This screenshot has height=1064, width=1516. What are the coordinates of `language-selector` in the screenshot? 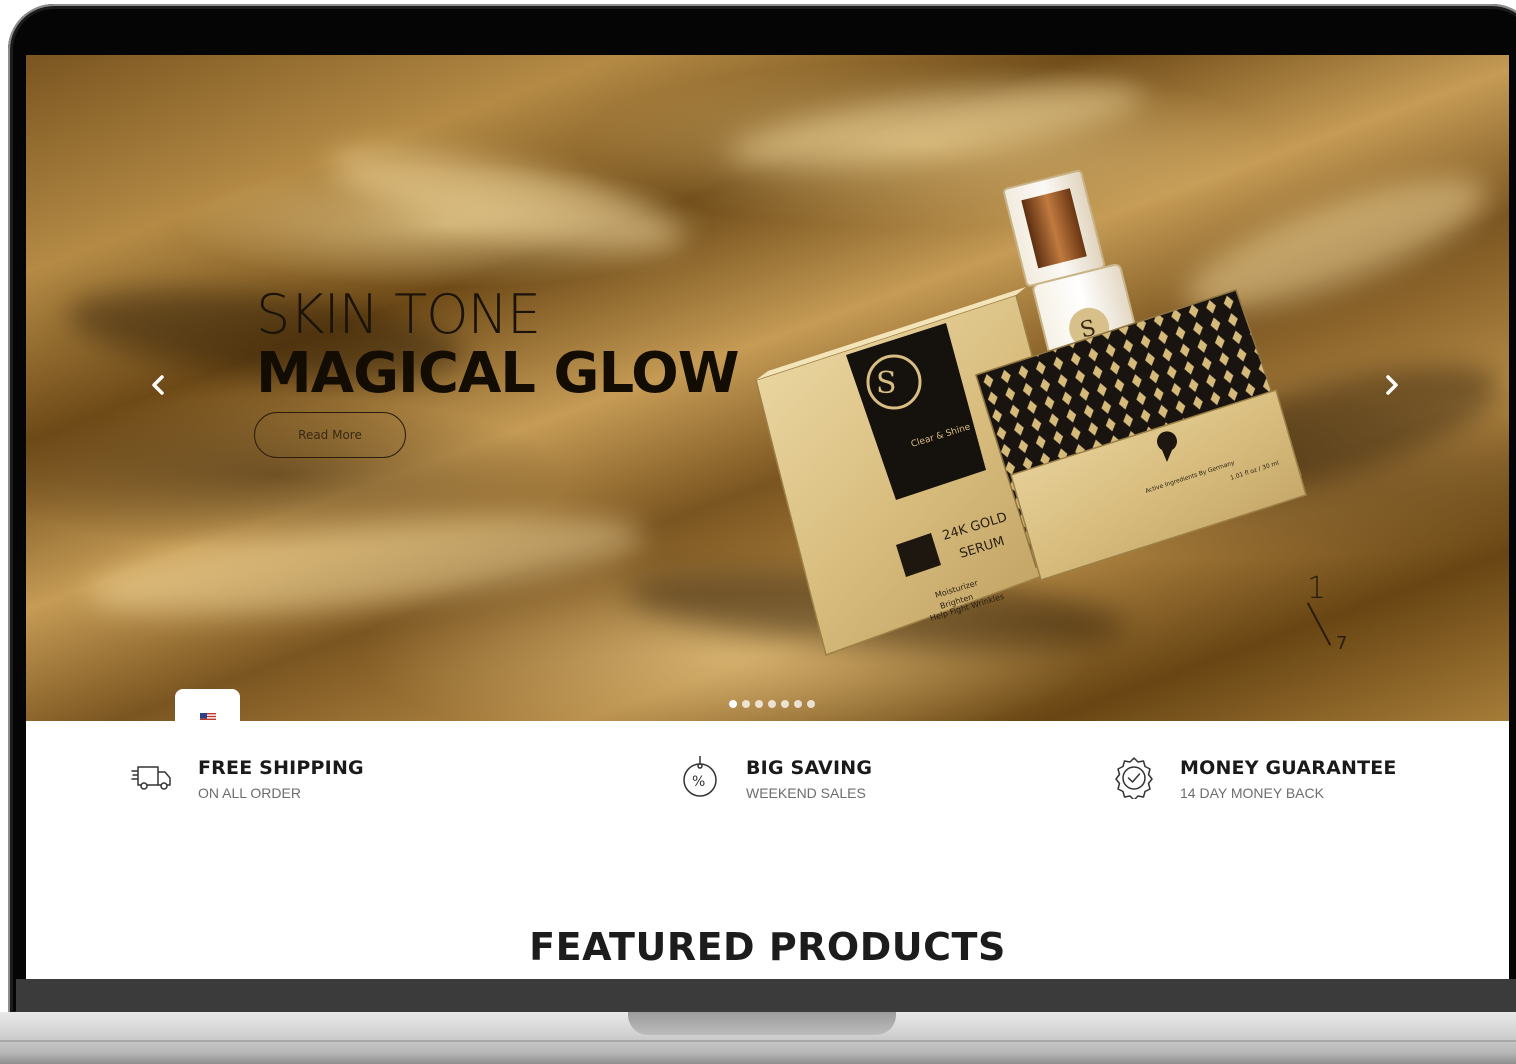 It's located at (207, 705).